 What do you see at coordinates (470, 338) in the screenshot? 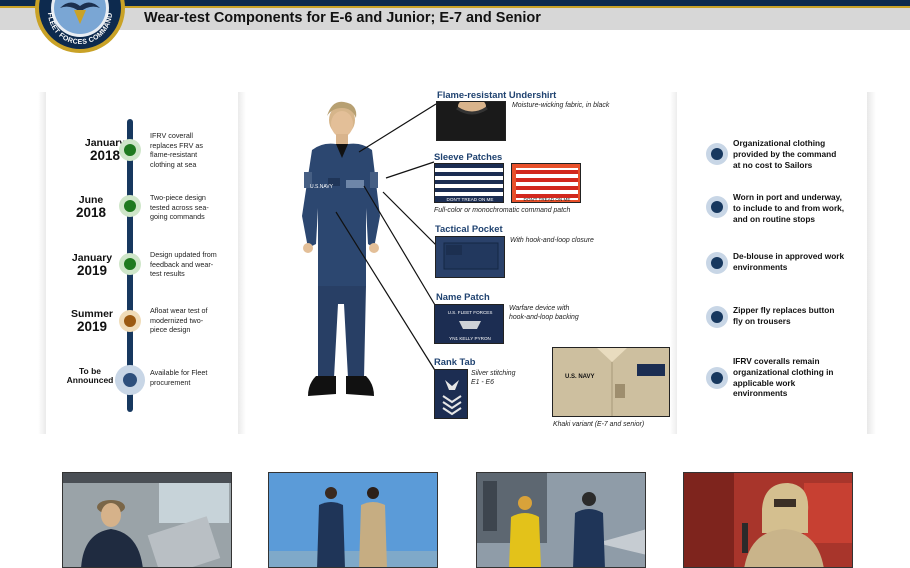
I see `name-patch-name: YN1 KELLY PYRON` at bounding box center [470, 338].